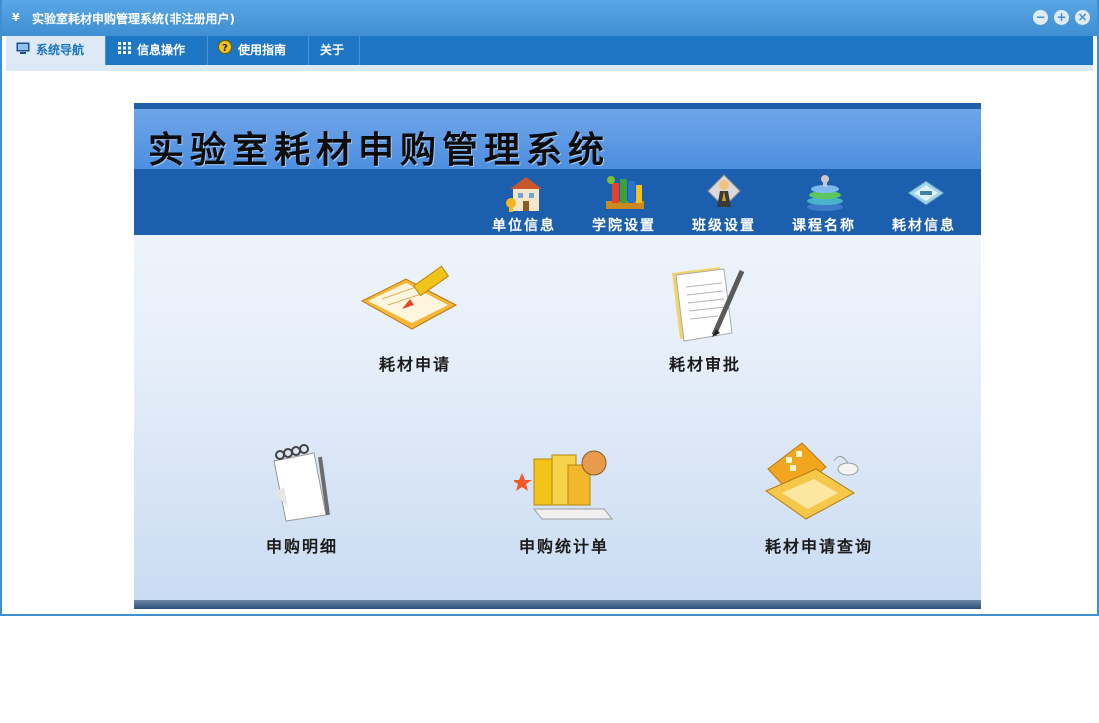  Describe the element at coordinates (379, 150) in the screenshot. I see `system-title: 实验室耗材申购管理系统` at that location.